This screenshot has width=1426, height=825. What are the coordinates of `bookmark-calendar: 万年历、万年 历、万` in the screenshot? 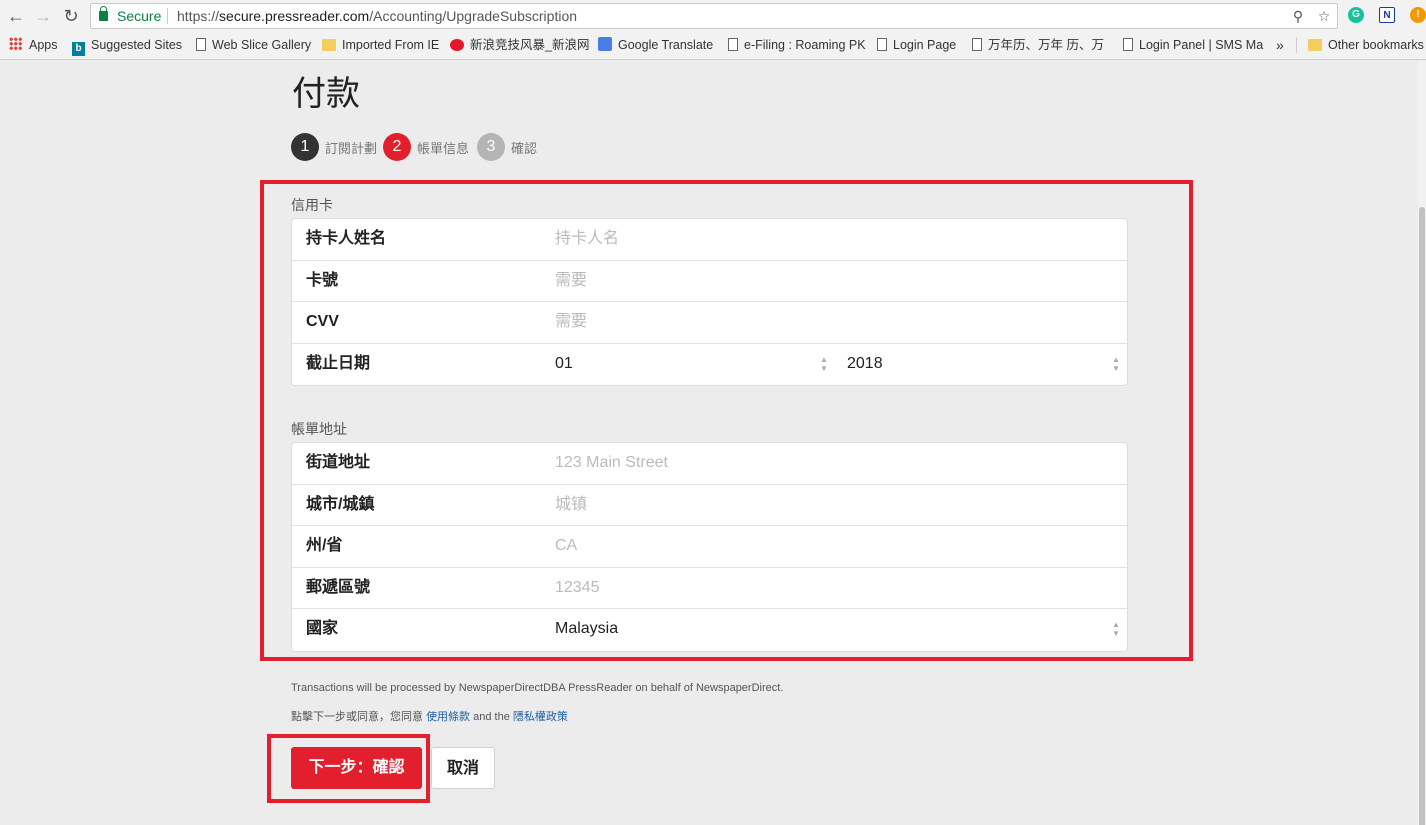 It's located at (1038, 45).